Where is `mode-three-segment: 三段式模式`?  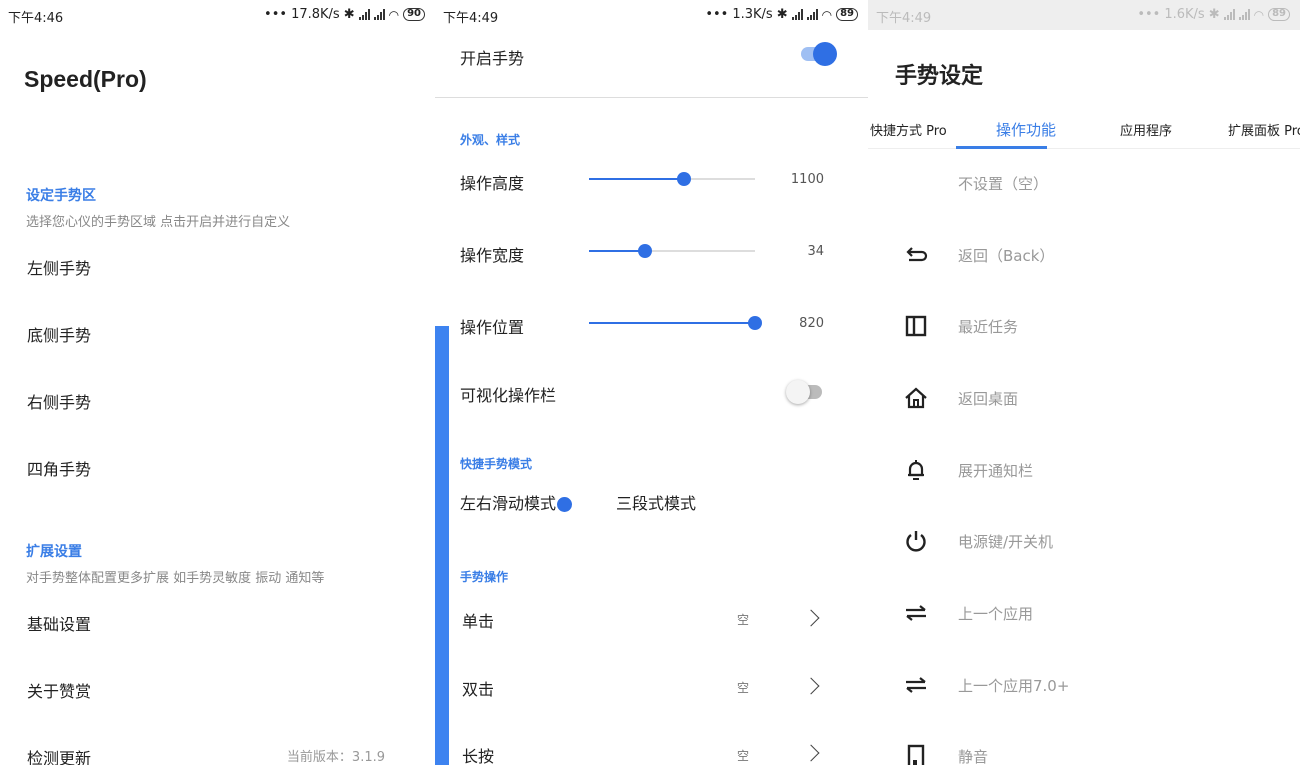 mode-three-segment: 三段式模式 is located at coordinates (656, 502).